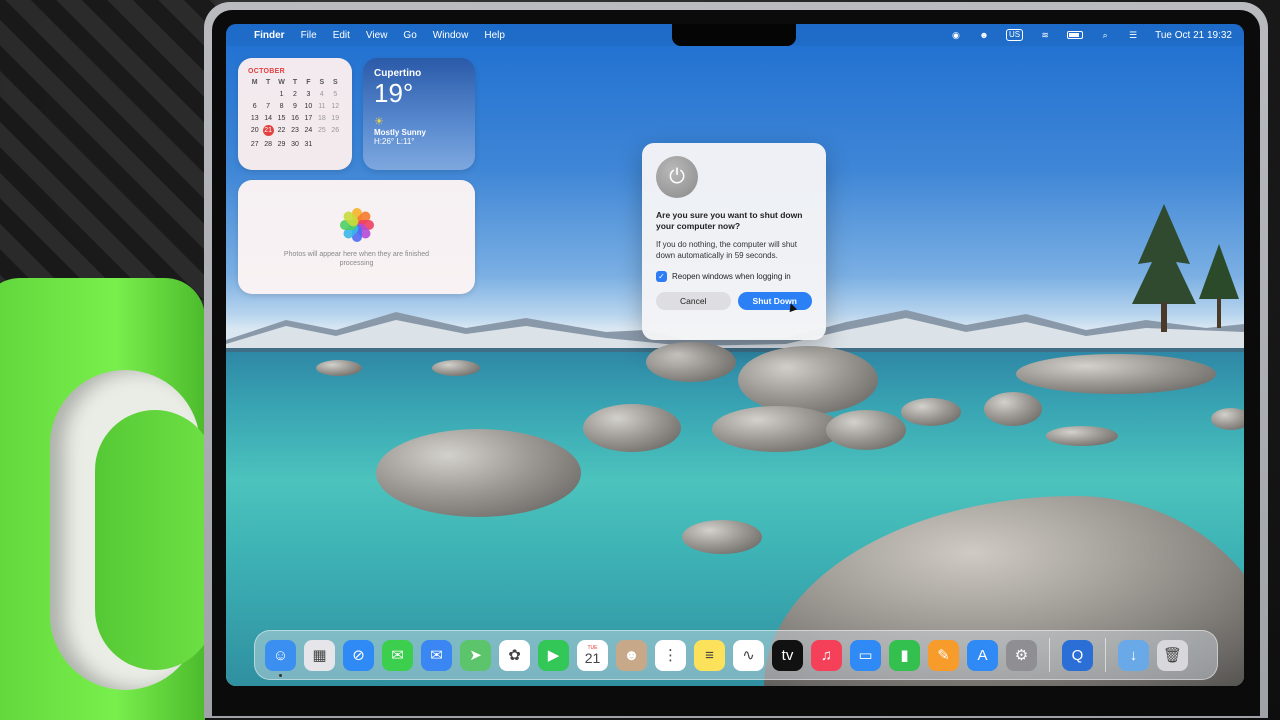 The height and width of the screenshot is (720, 1280). Describe the element at coordinates (865, 655) in the screenshot. I see `dock-keynote-icon: ▭` at that location.